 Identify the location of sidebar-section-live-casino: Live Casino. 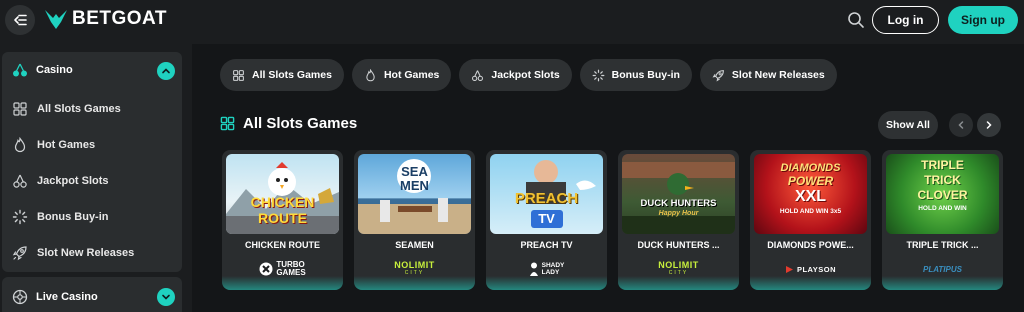
(92, 294).